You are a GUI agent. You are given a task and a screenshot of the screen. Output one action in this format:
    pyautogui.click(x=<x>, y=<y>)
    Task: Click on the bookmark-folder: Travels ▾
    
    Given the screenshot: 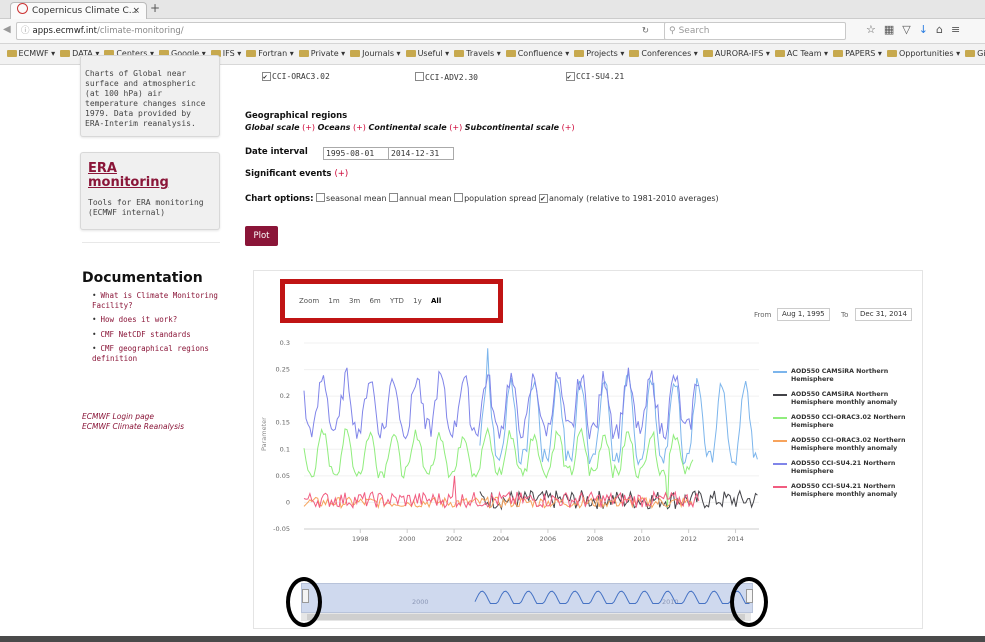 What is the action you would take?
    pyautogui.click(x=477, y=54)
    